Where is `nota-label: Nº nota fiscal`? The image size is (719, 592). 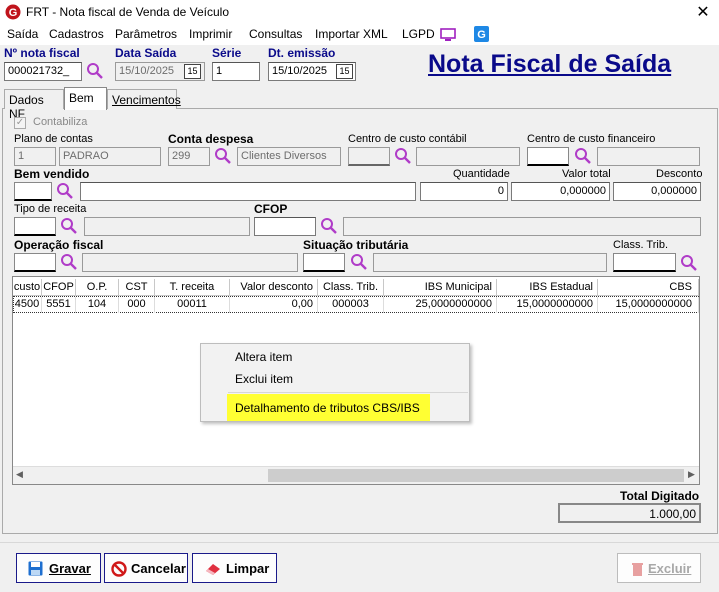
nota-label: Nº nota fiscal is located at coordinates (42, 53).